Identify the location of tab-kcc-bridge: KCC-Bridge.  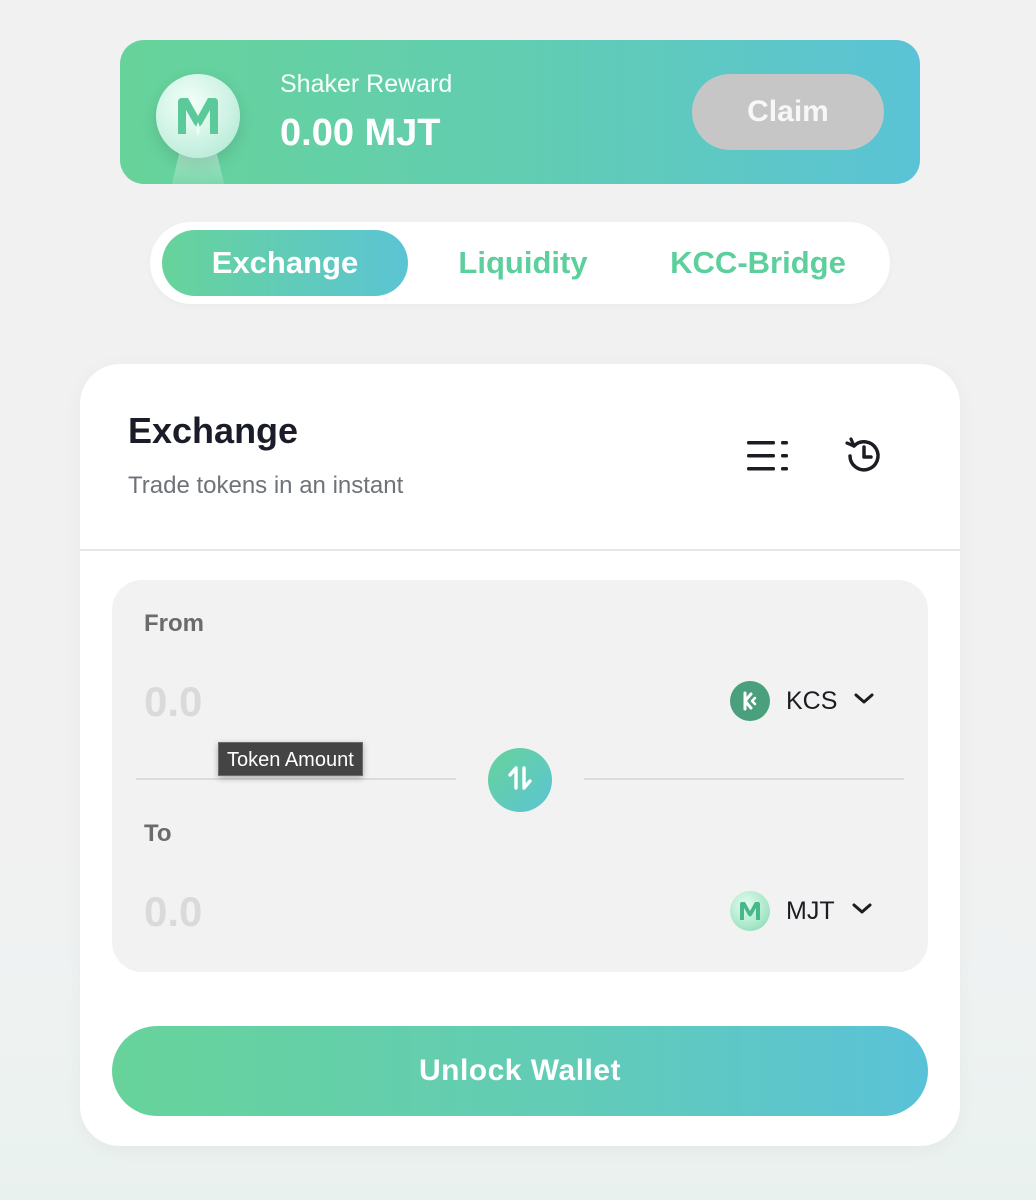
(758, 263).